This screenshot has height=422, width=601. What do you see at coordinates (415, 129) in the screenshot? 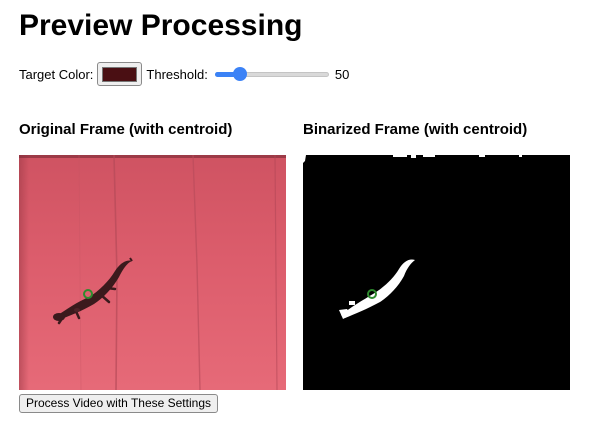
I see `binarized-frame-title: Binarized Frame (with centroid)` at bounding box center [415, 129].